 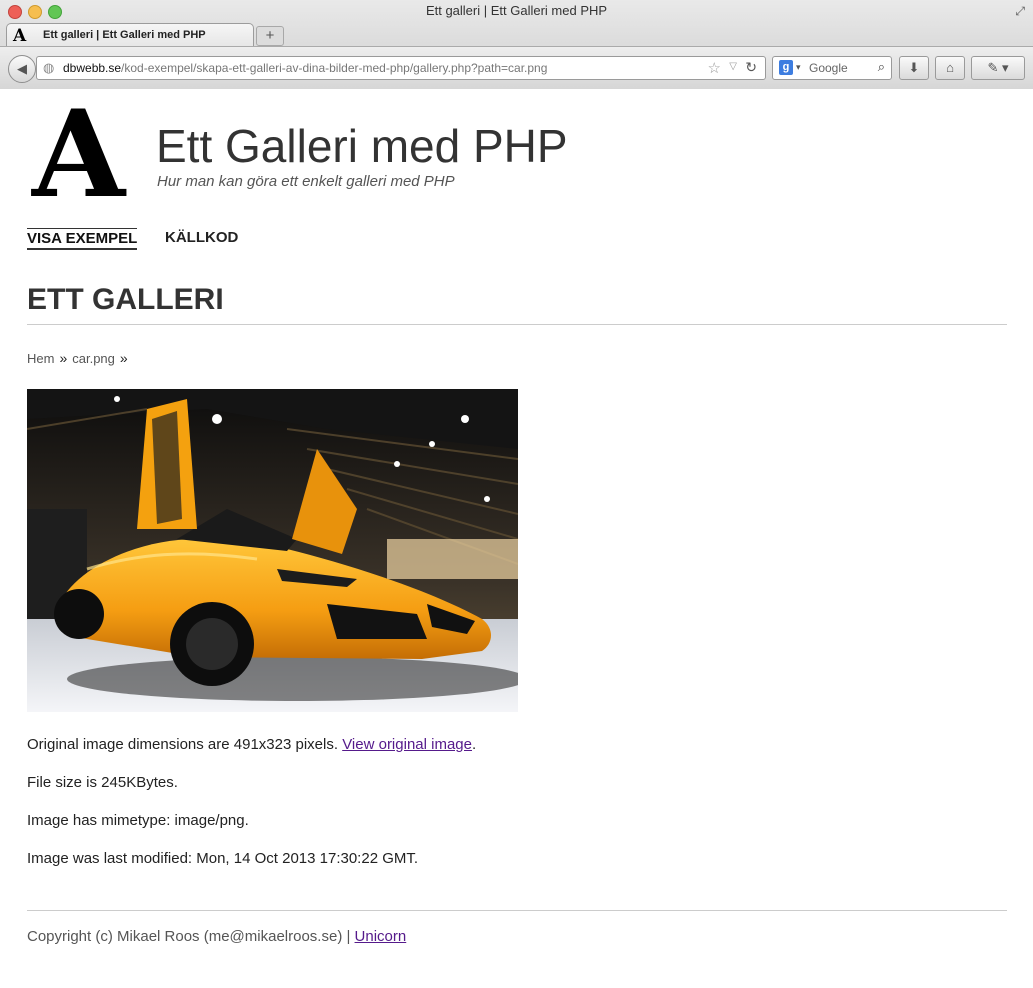 I want to click on nav-kallkod: KÄLLKOD, so click(x=201, y=237).